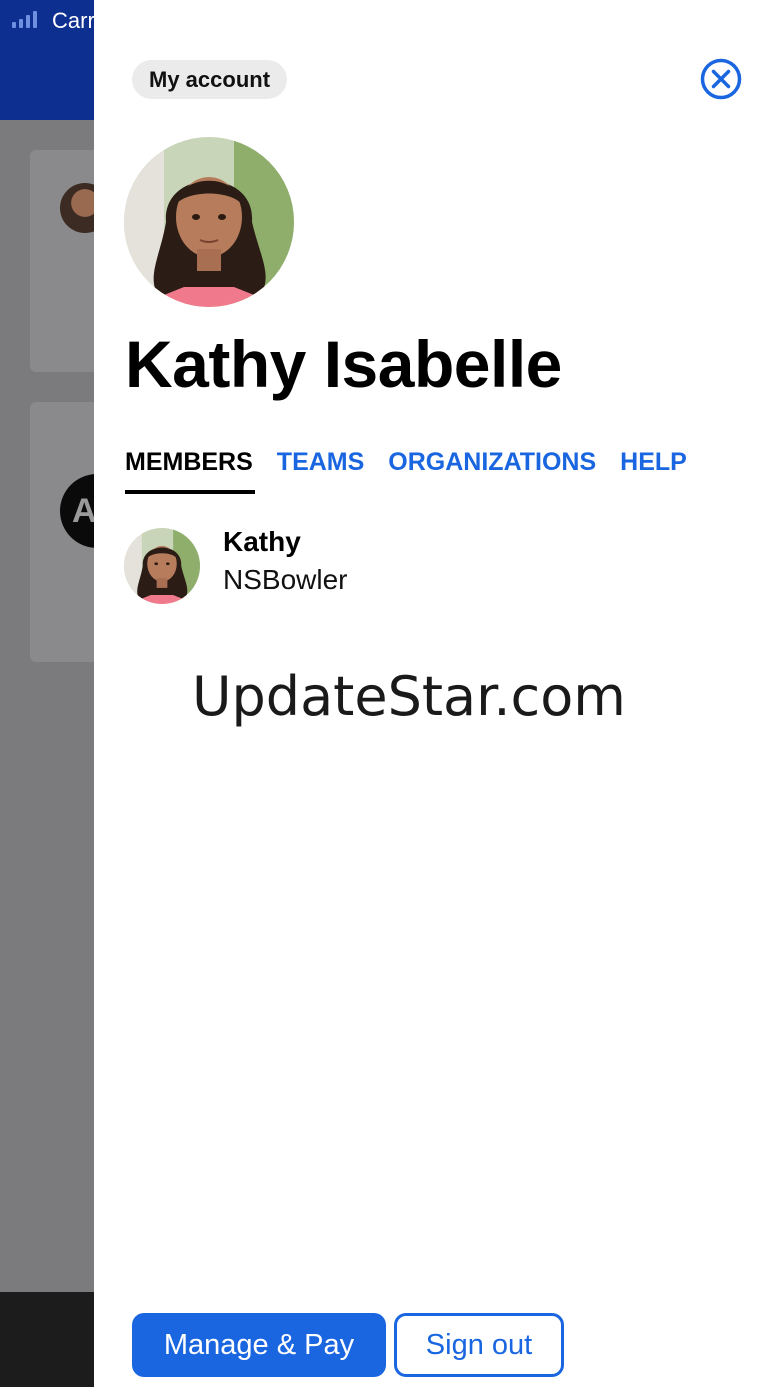 Image resolution: width=780 pixels, height=1387 pixels. What do you see at coordinates (492, 471) in the screenshot?
I see `tab-organizations: ORGANIZATIONS` at bounding box center [492, 471].